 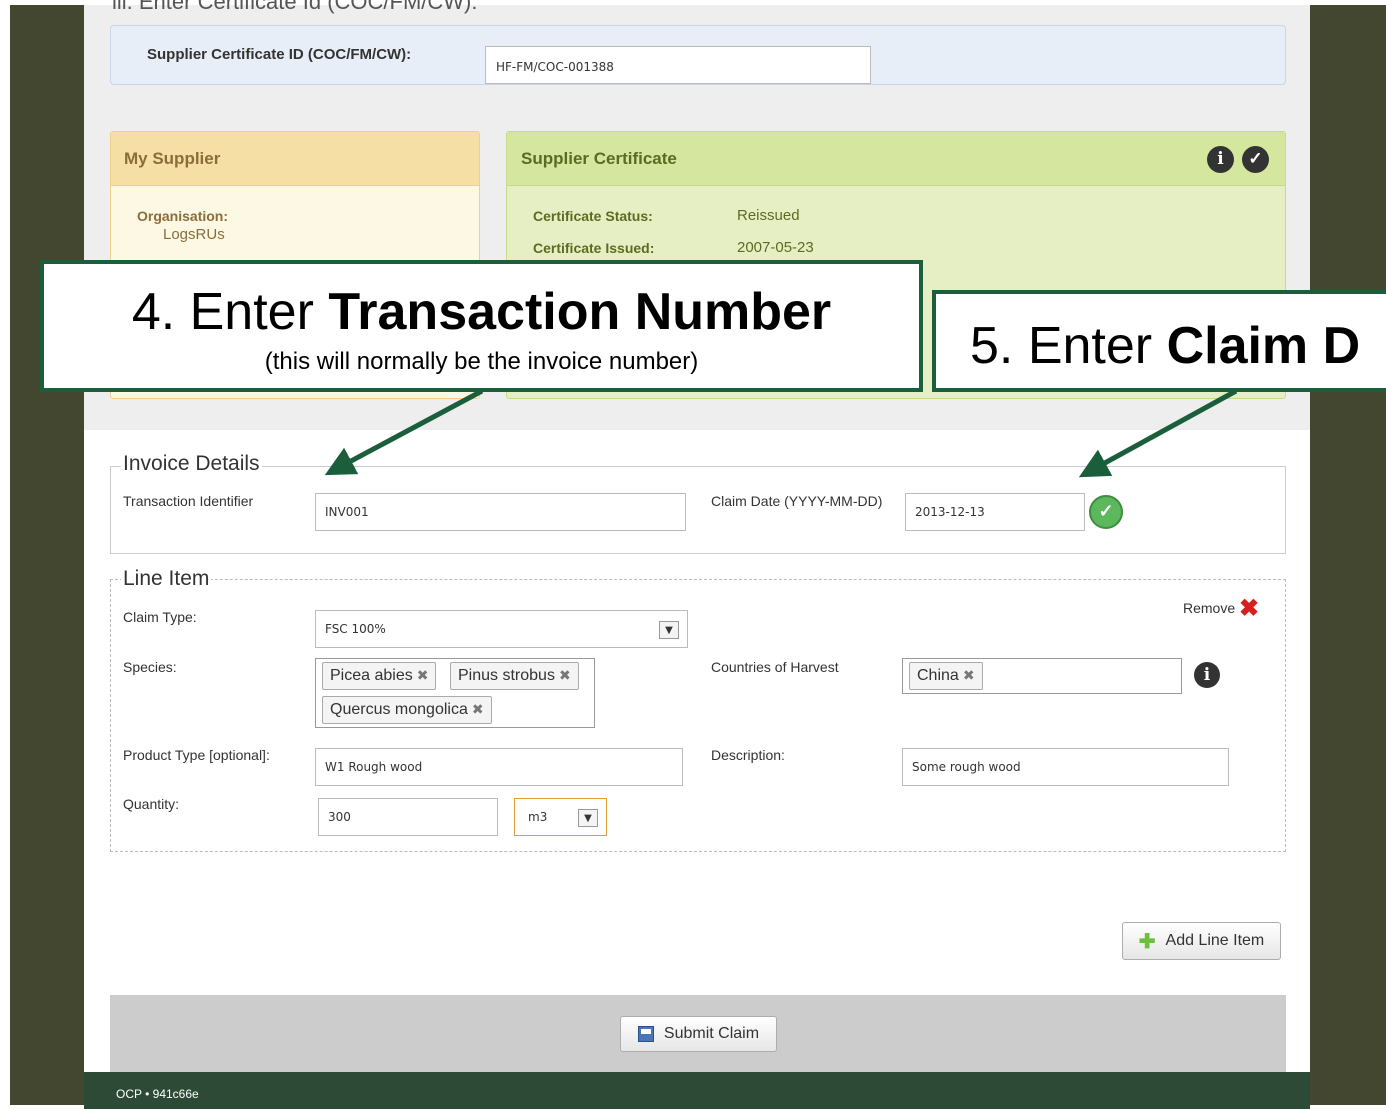 I want to click on remove-x-icon: ✖, so click(x=1249, y=608).